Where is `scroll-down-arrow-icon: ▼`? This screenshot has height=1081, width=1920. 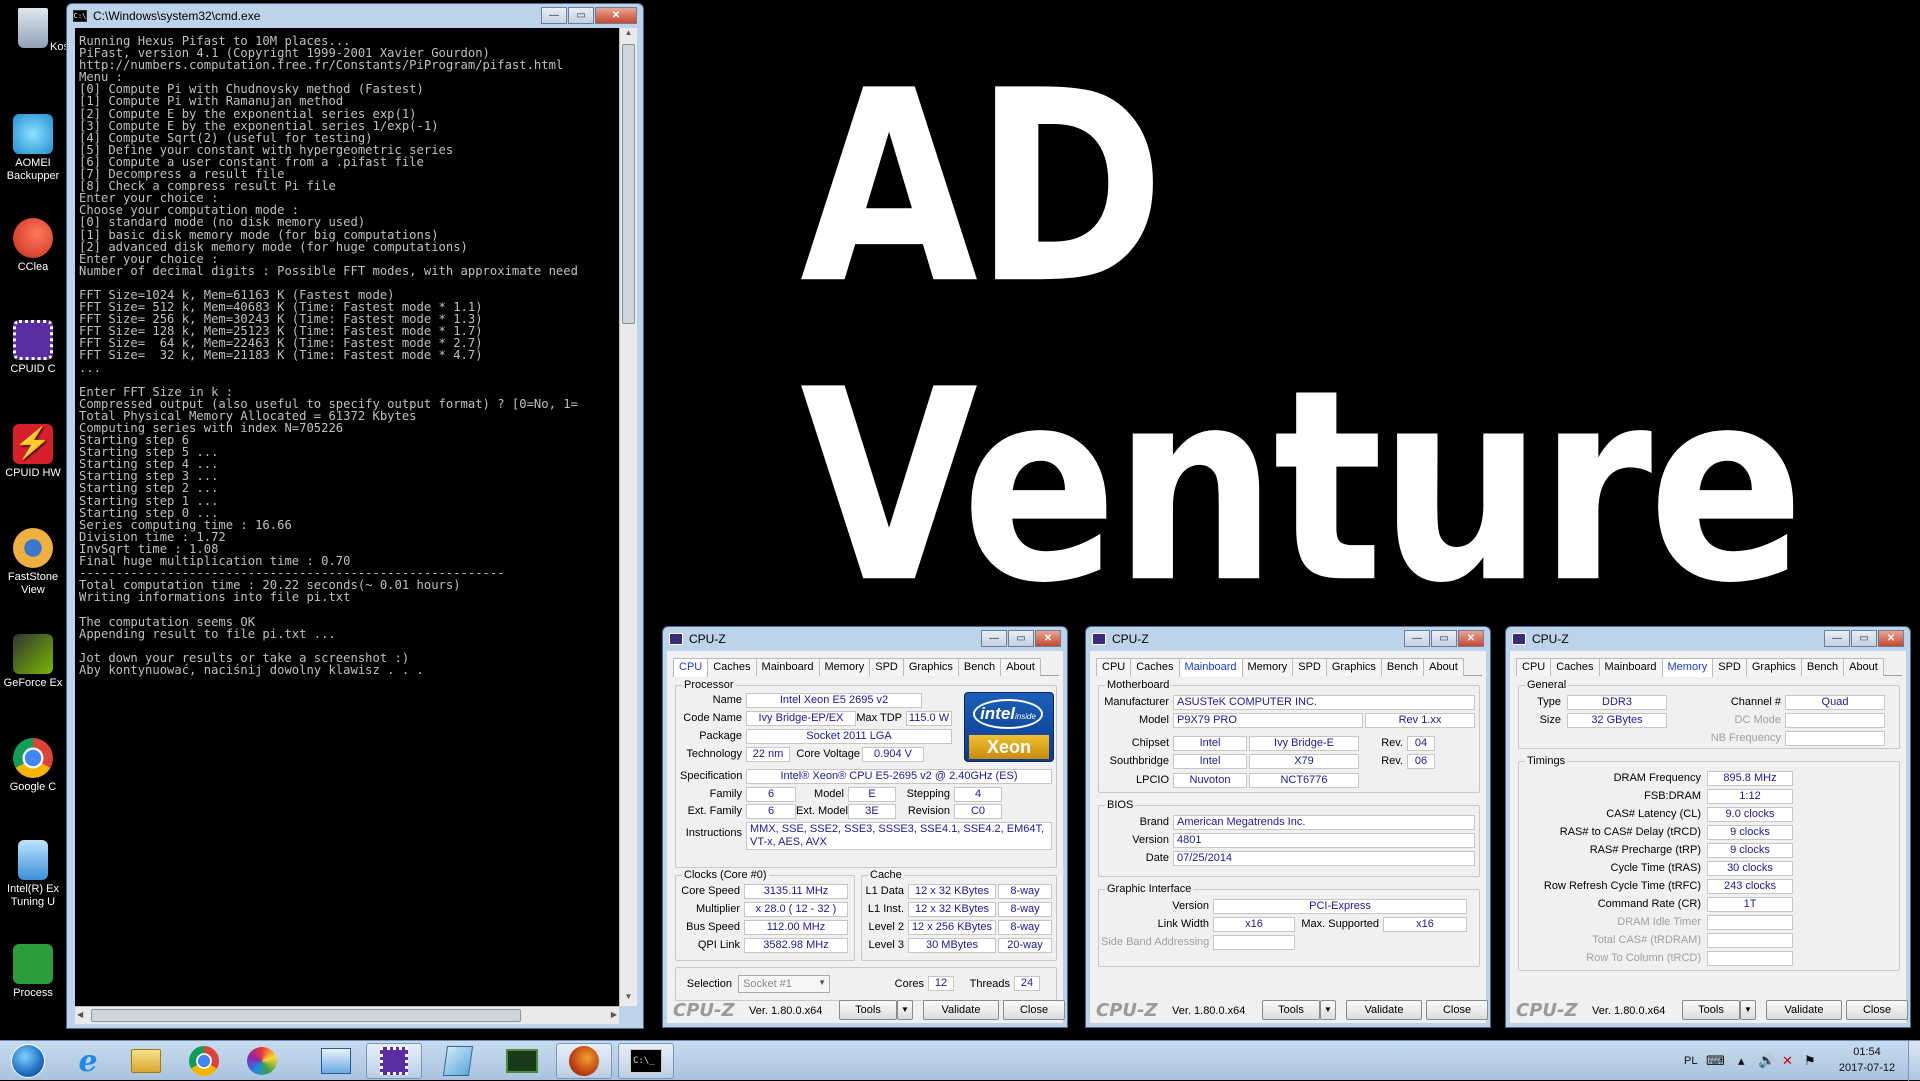
scroll-down-arrow-icon: ▼ is located at coordinates (628, 999).